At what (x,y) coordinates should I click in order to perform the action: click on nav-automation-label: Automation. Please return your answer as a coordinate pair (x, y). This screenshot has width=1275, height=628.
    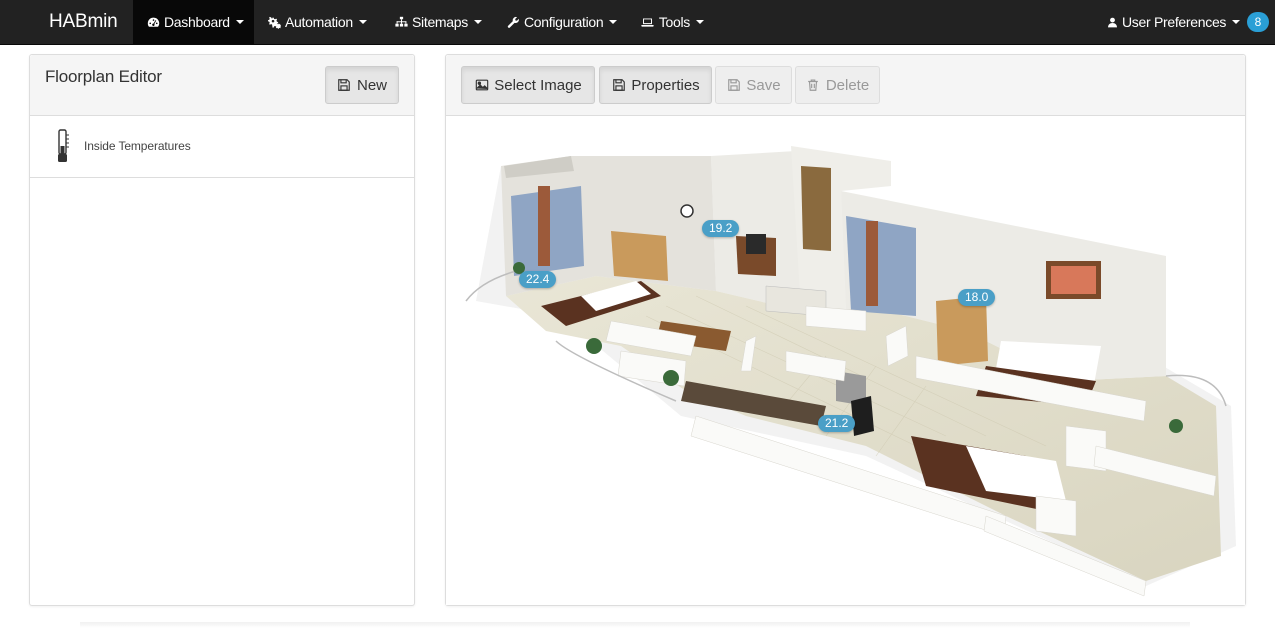
    Looking at the image, I should click on (319, 22).